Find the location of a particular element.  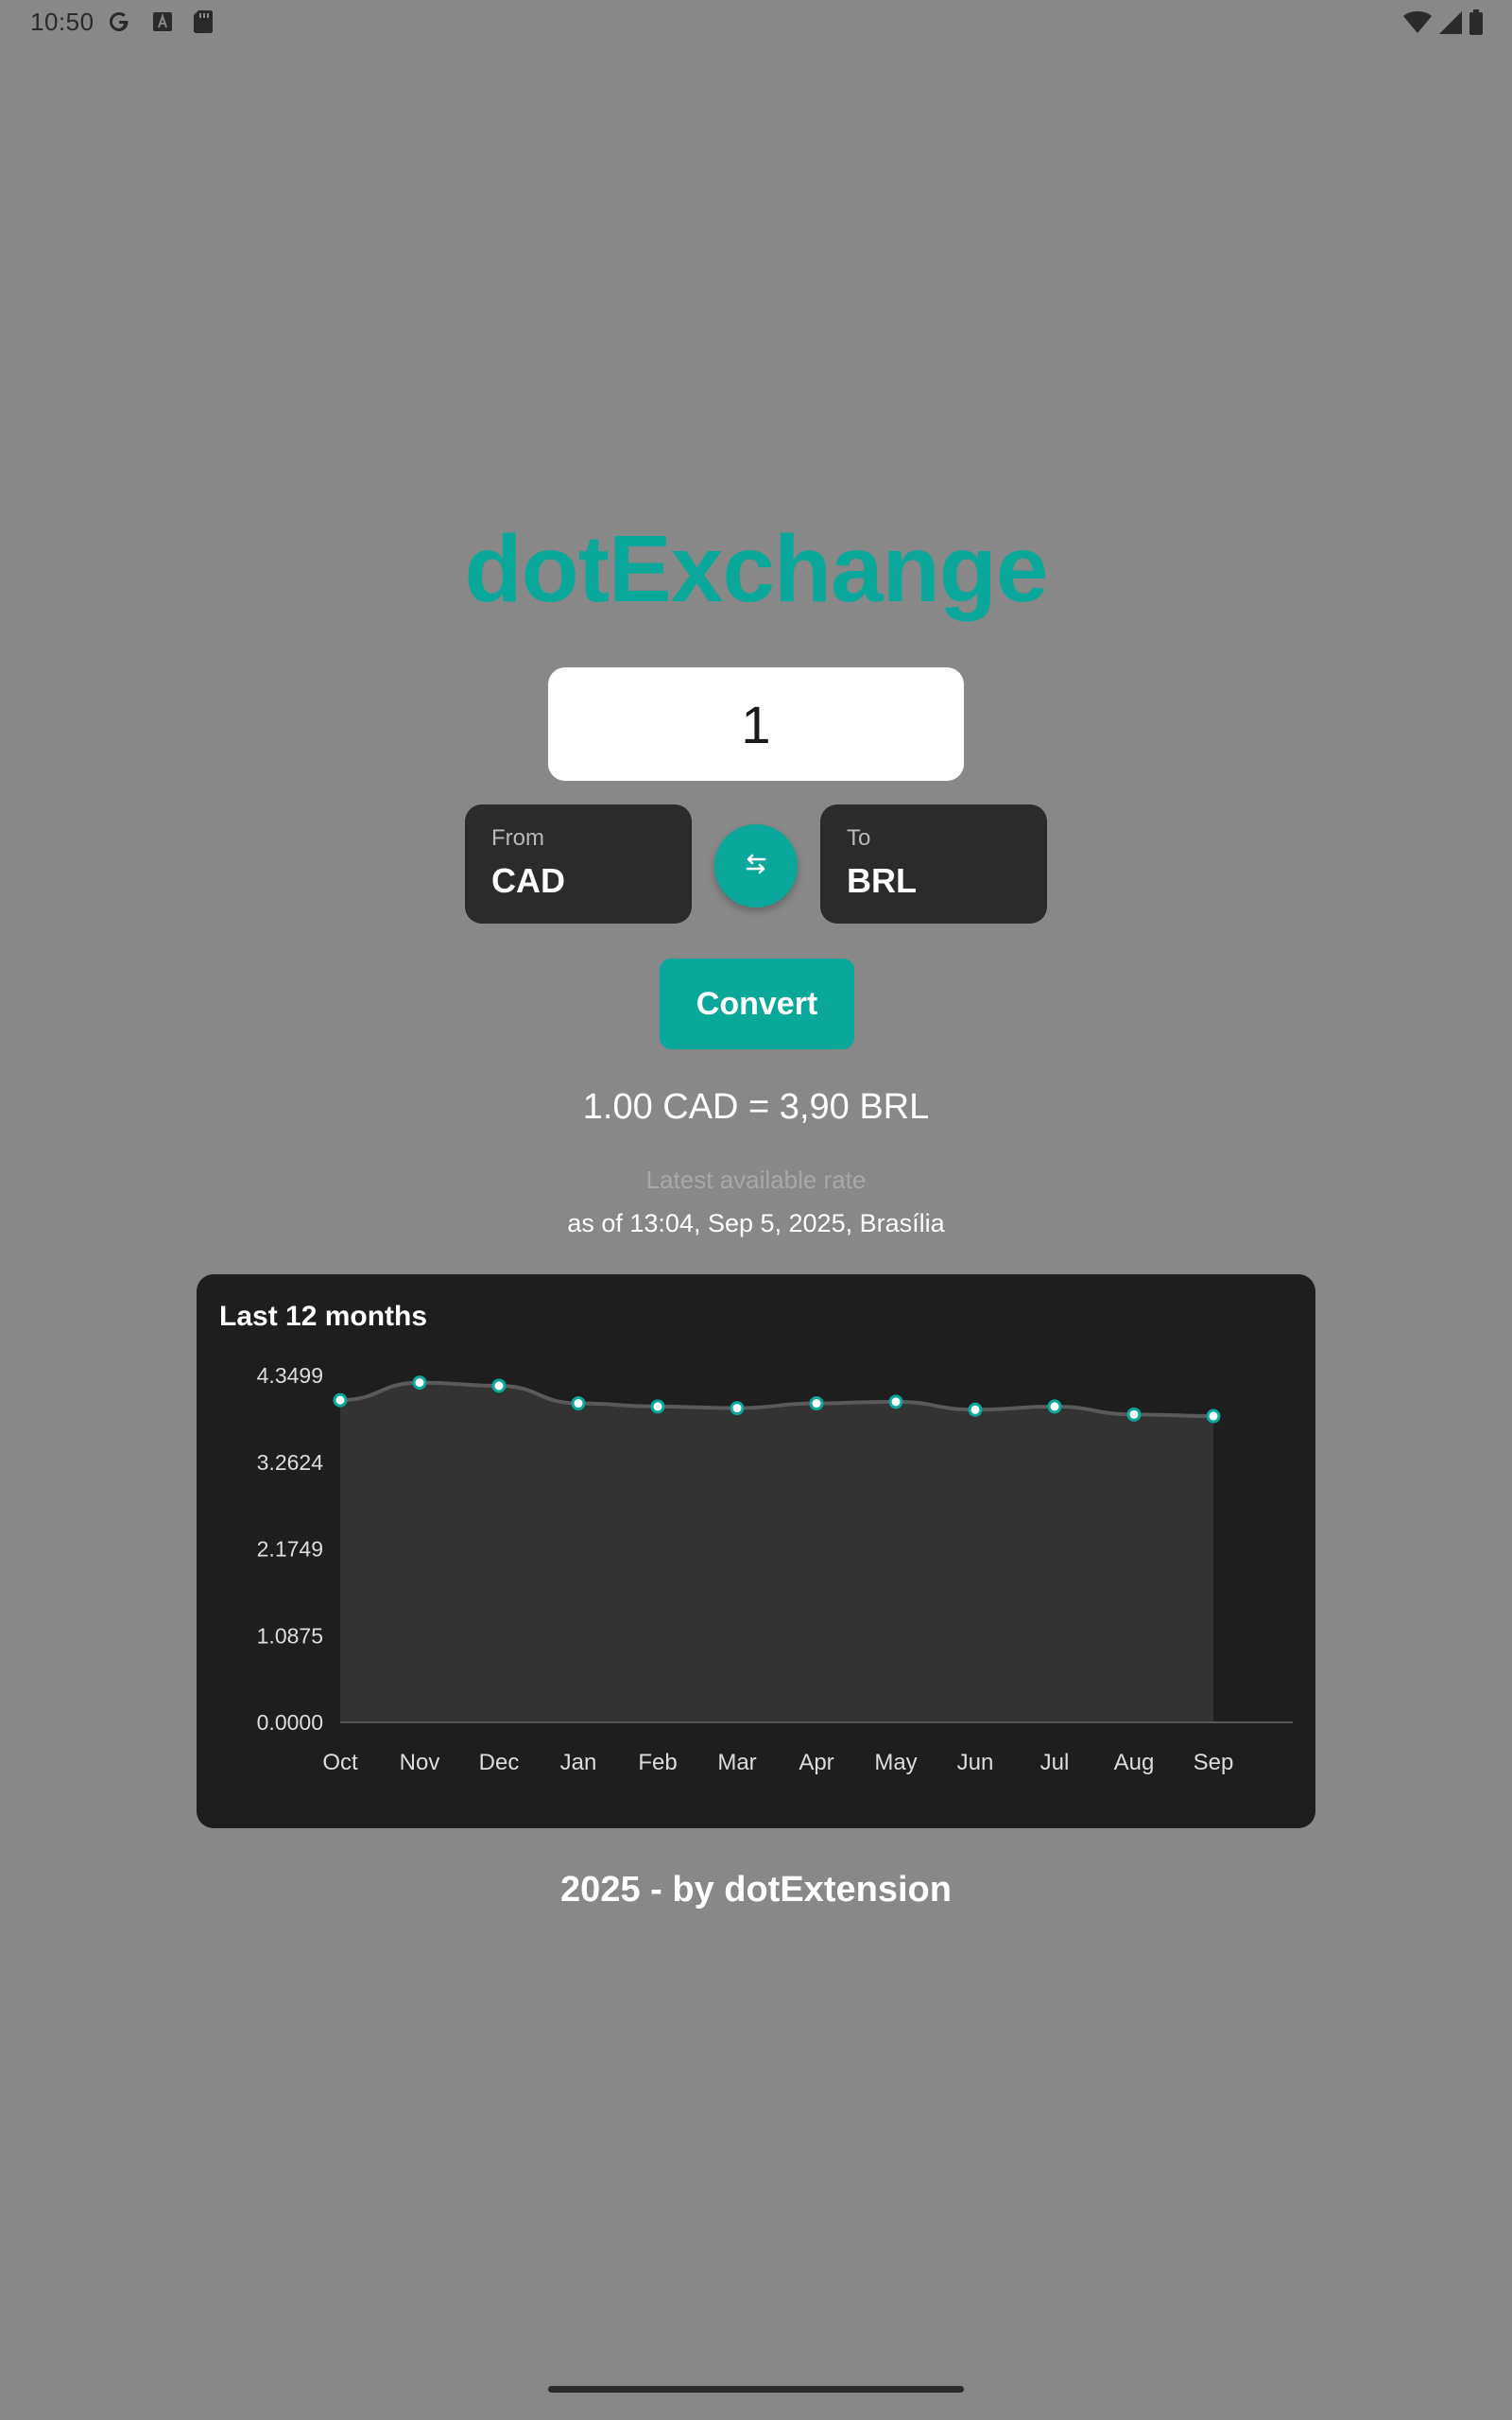

chart-point-feb is located at coordinates (657, 1406).